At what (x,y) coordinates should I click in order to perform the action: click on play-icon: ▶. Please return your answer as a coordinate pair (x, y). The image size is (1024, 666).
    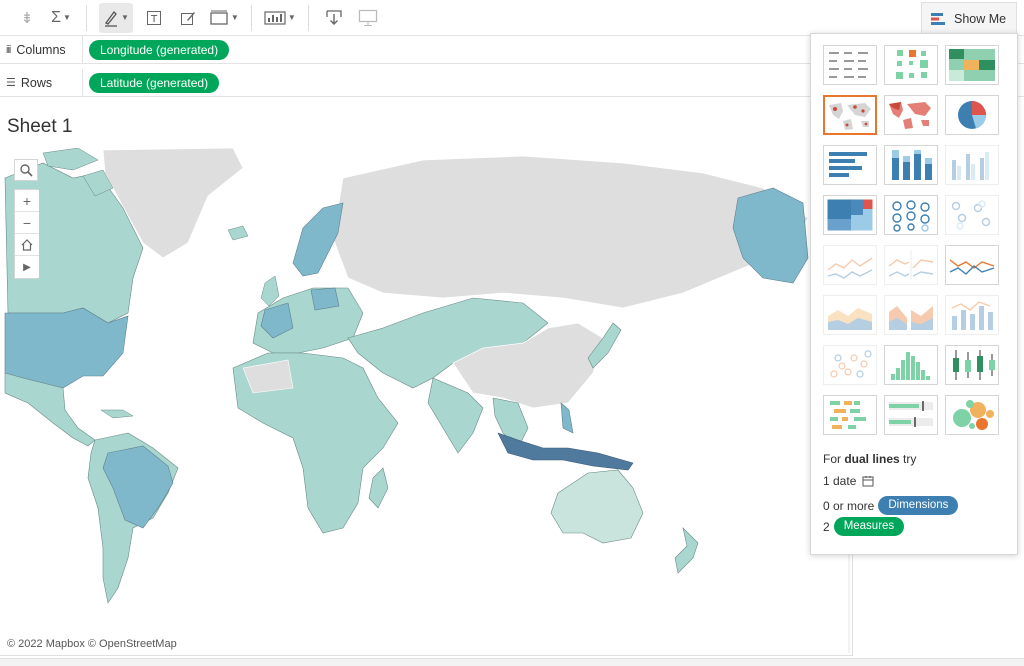
    Looking at the image, I should click on (27, 267).